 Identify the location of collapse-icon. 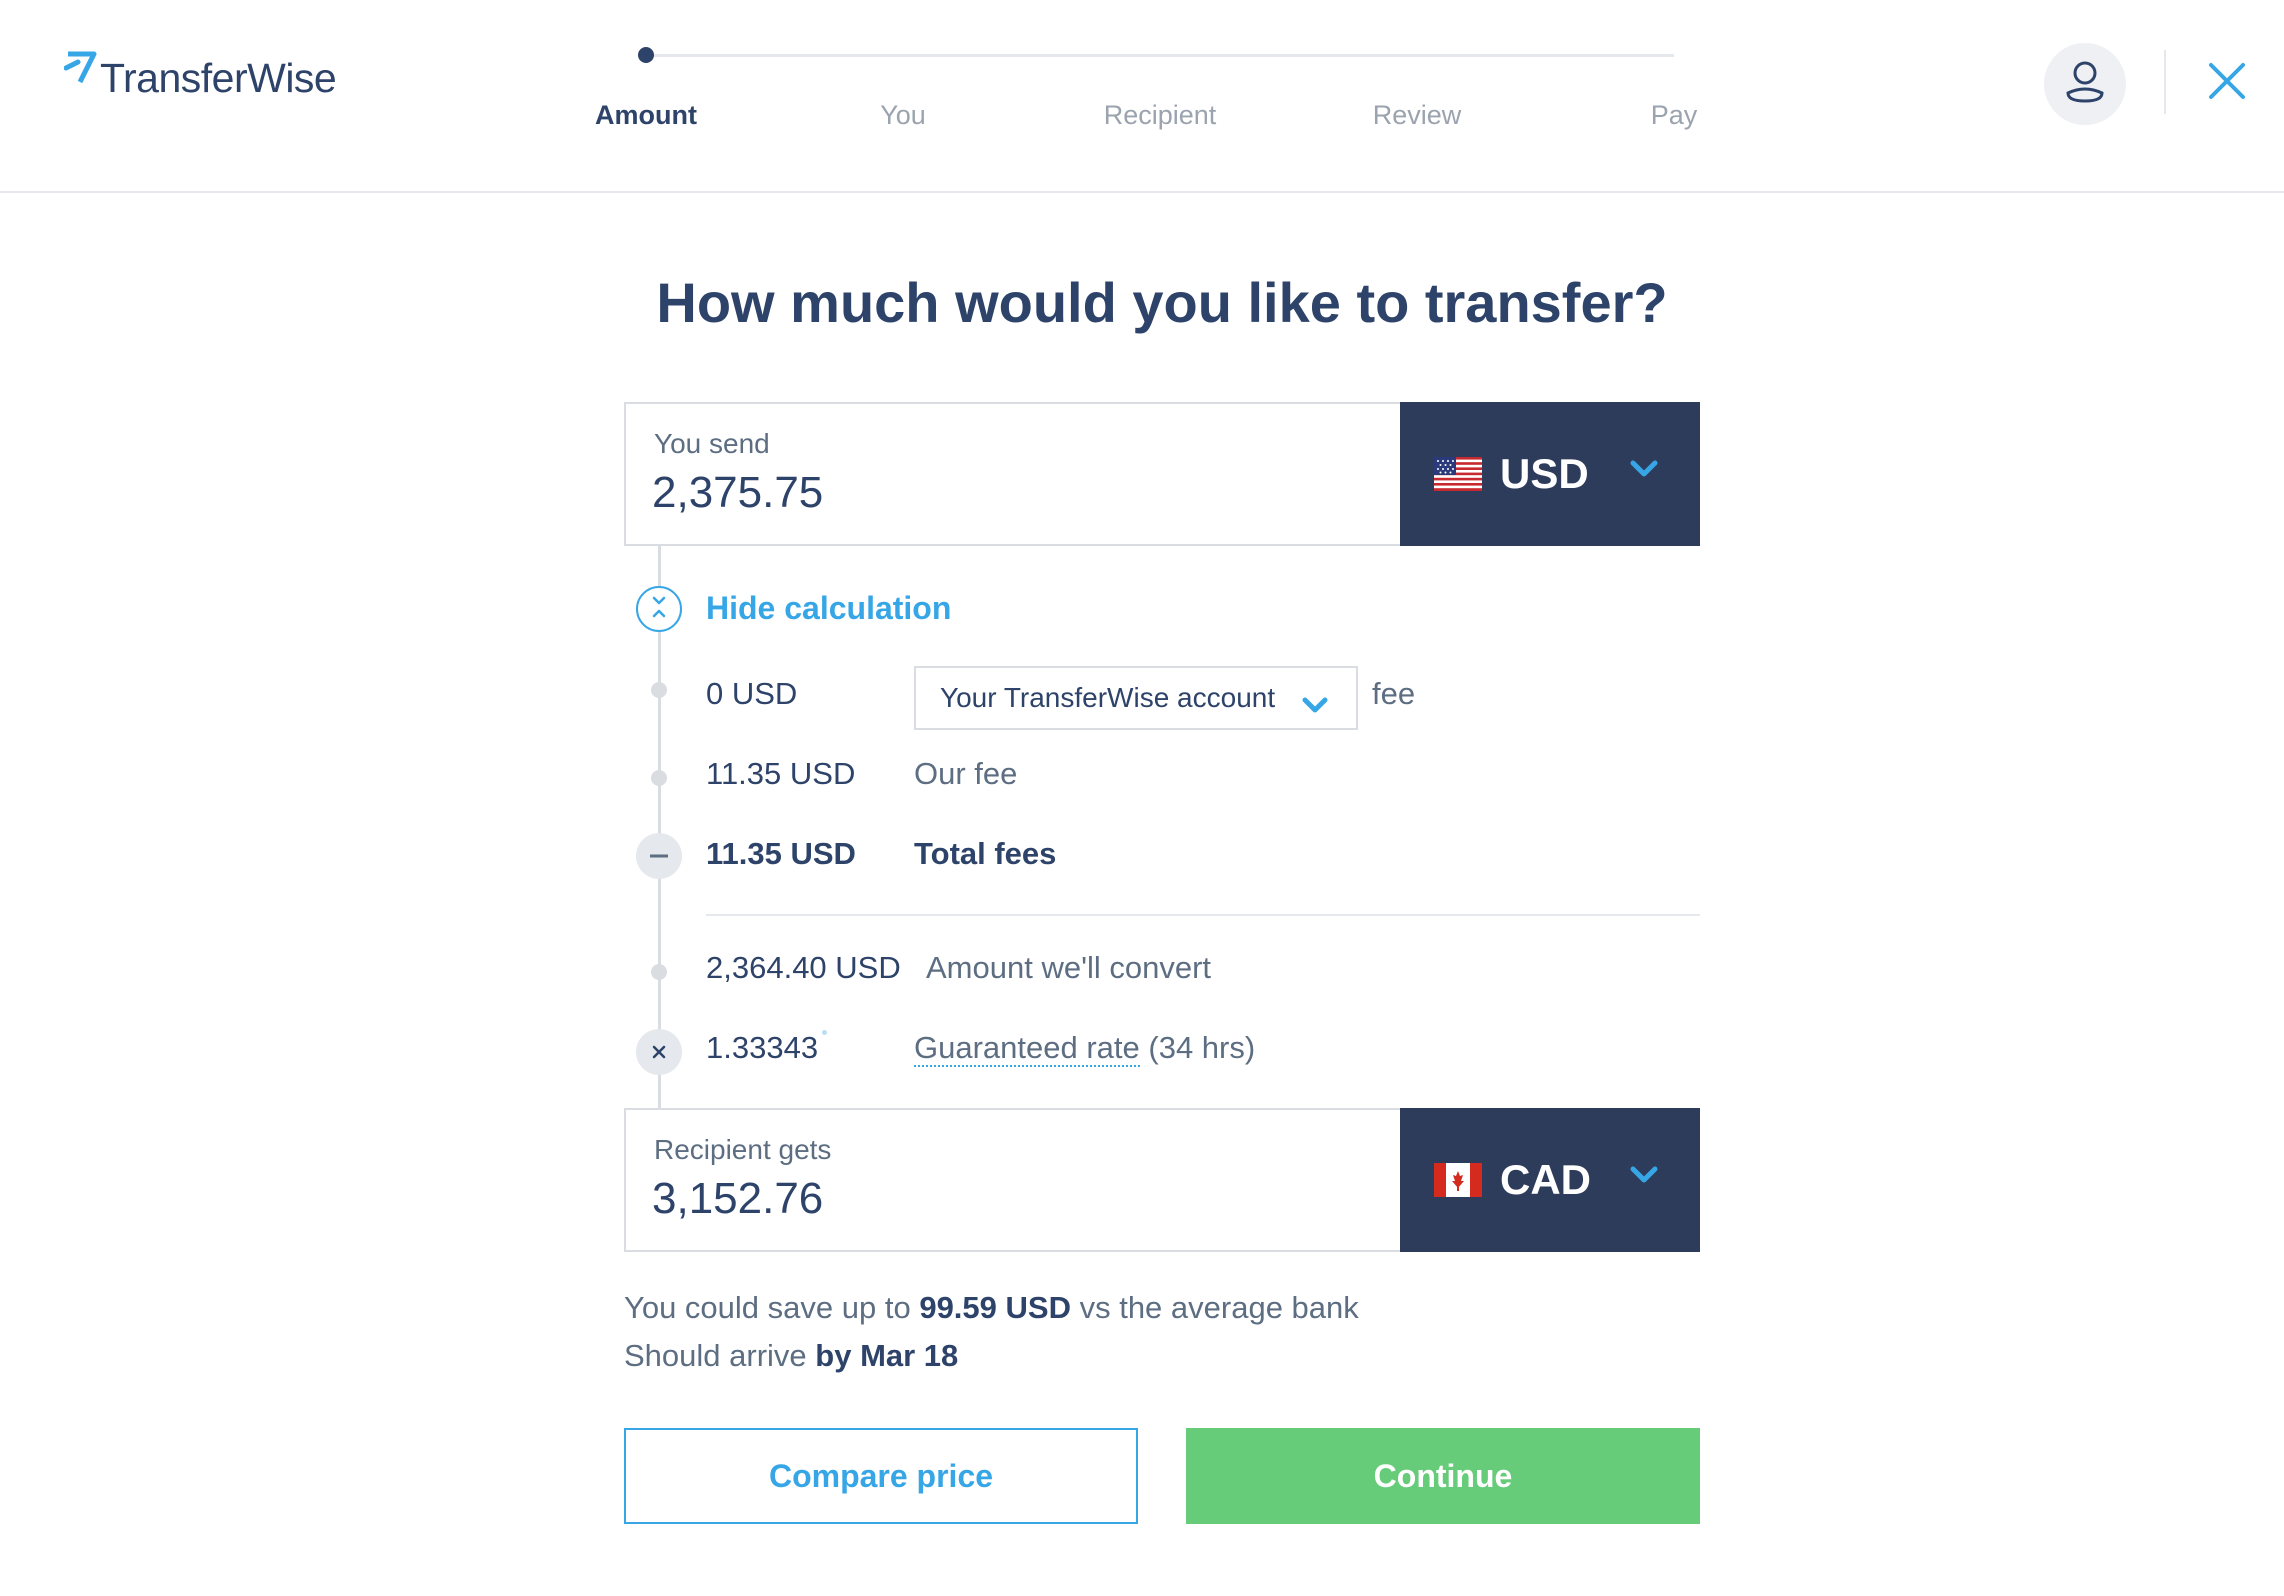
(659, 609).